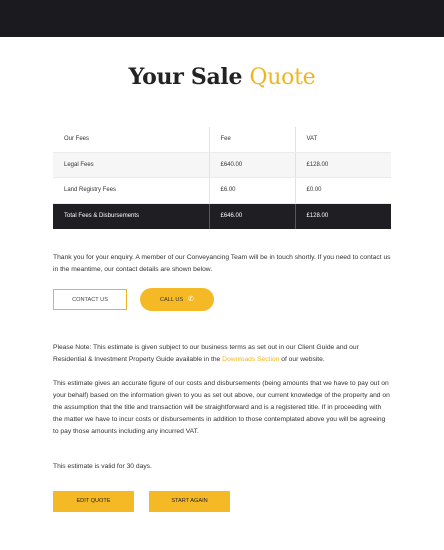 This screenshot has width=444, height=550. I want to click on call-us-button: CALL US ✆, so click(177, 299).